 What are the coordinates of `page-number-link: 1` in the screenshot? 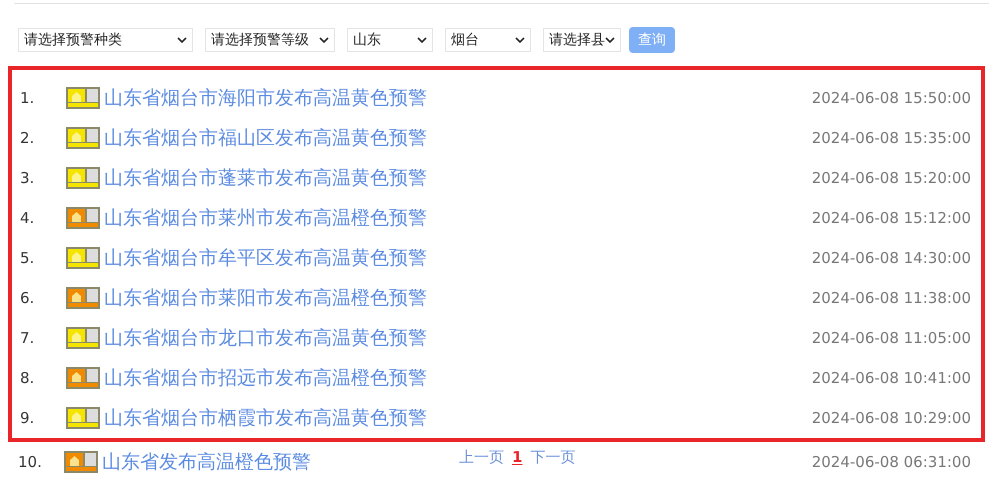 It's located at (517, 457).